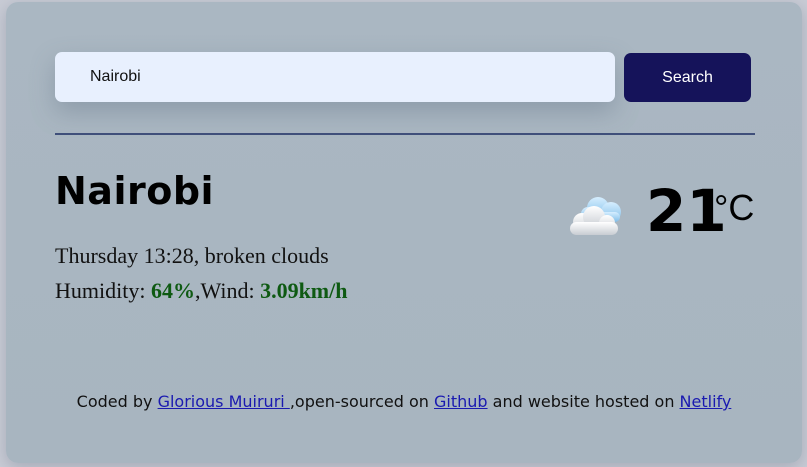  I want to click on footer-hosted: and website hosted on, so click(583, 401).